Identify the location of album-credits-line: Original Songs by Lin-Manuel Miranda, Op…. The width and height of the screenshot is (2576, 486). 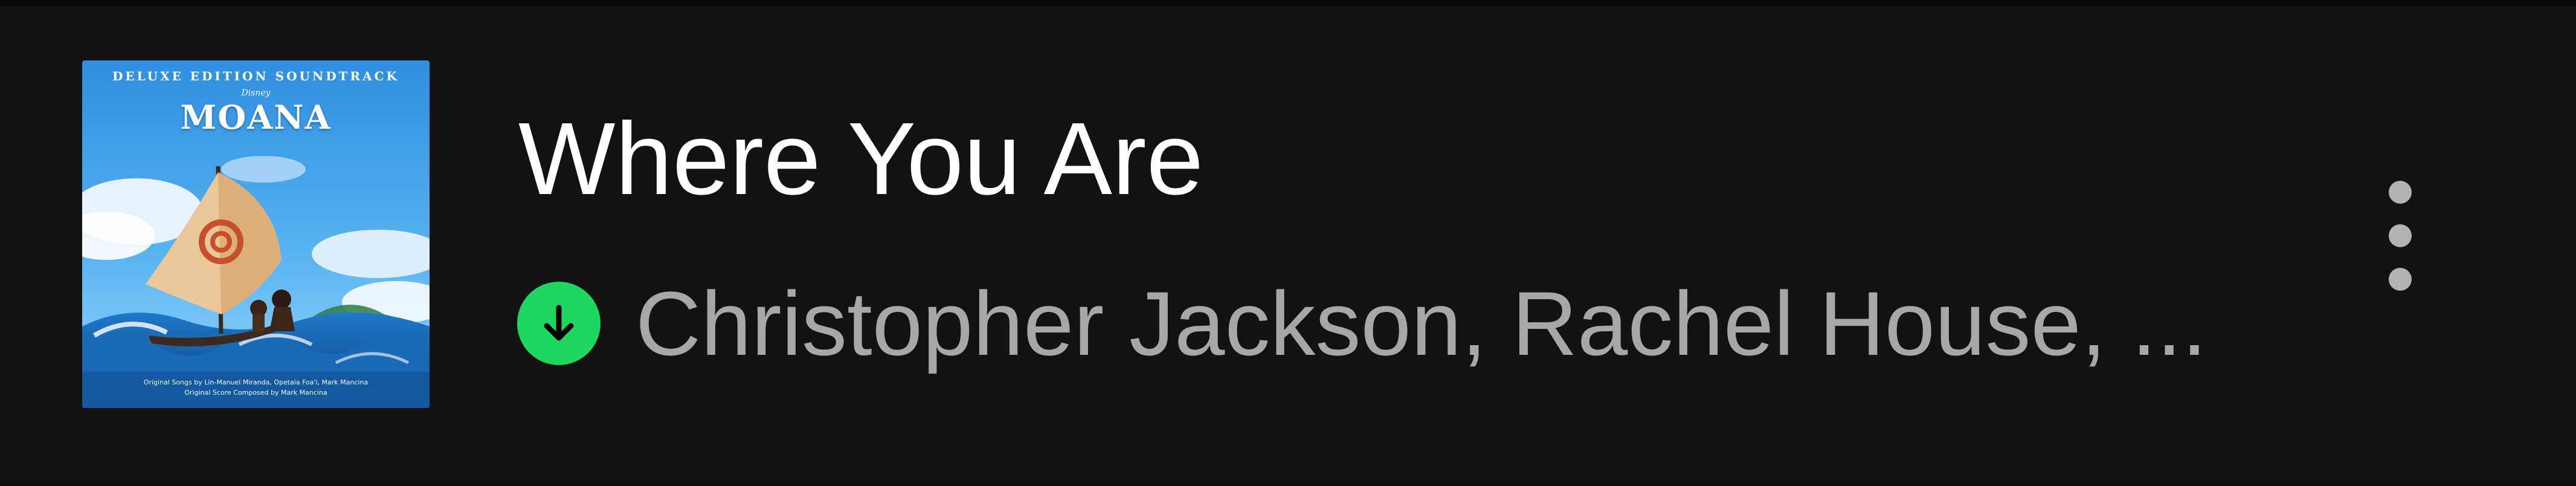
(256, 382).